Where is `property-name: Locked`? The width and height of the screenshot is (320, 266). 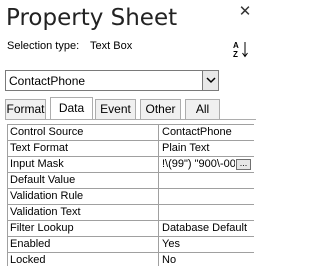
property-name: Locked is located at coordinates (83, 259).